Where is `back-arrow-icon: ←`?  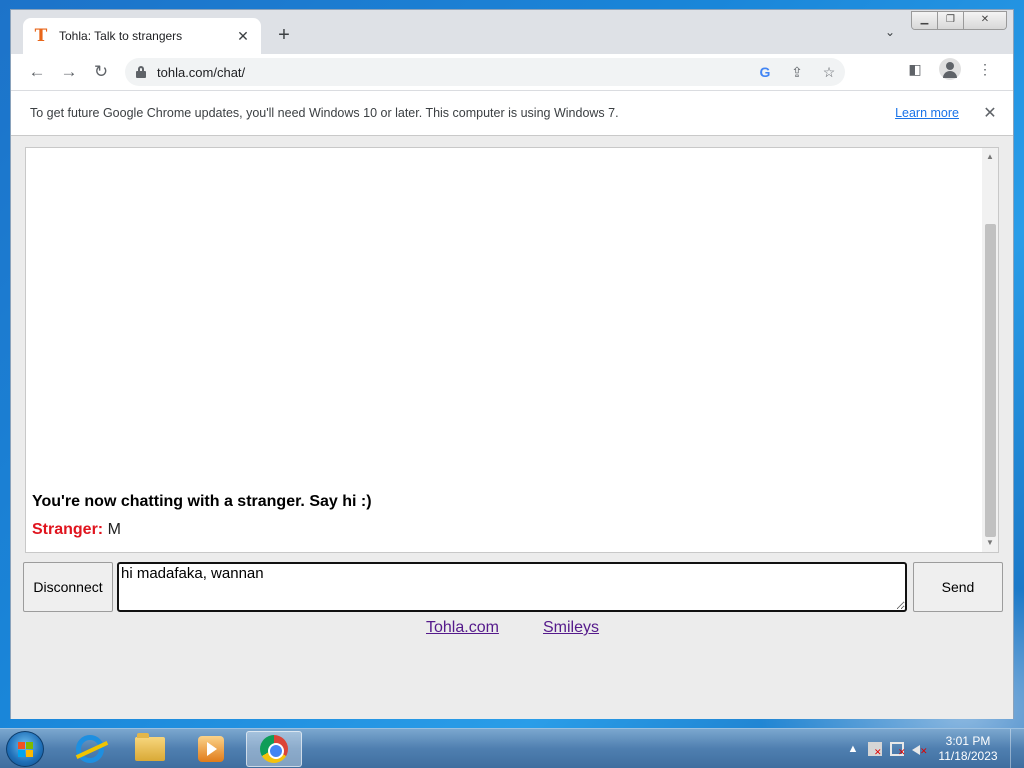 back-arrow-icon: ← is located at coordinates (37, 72).